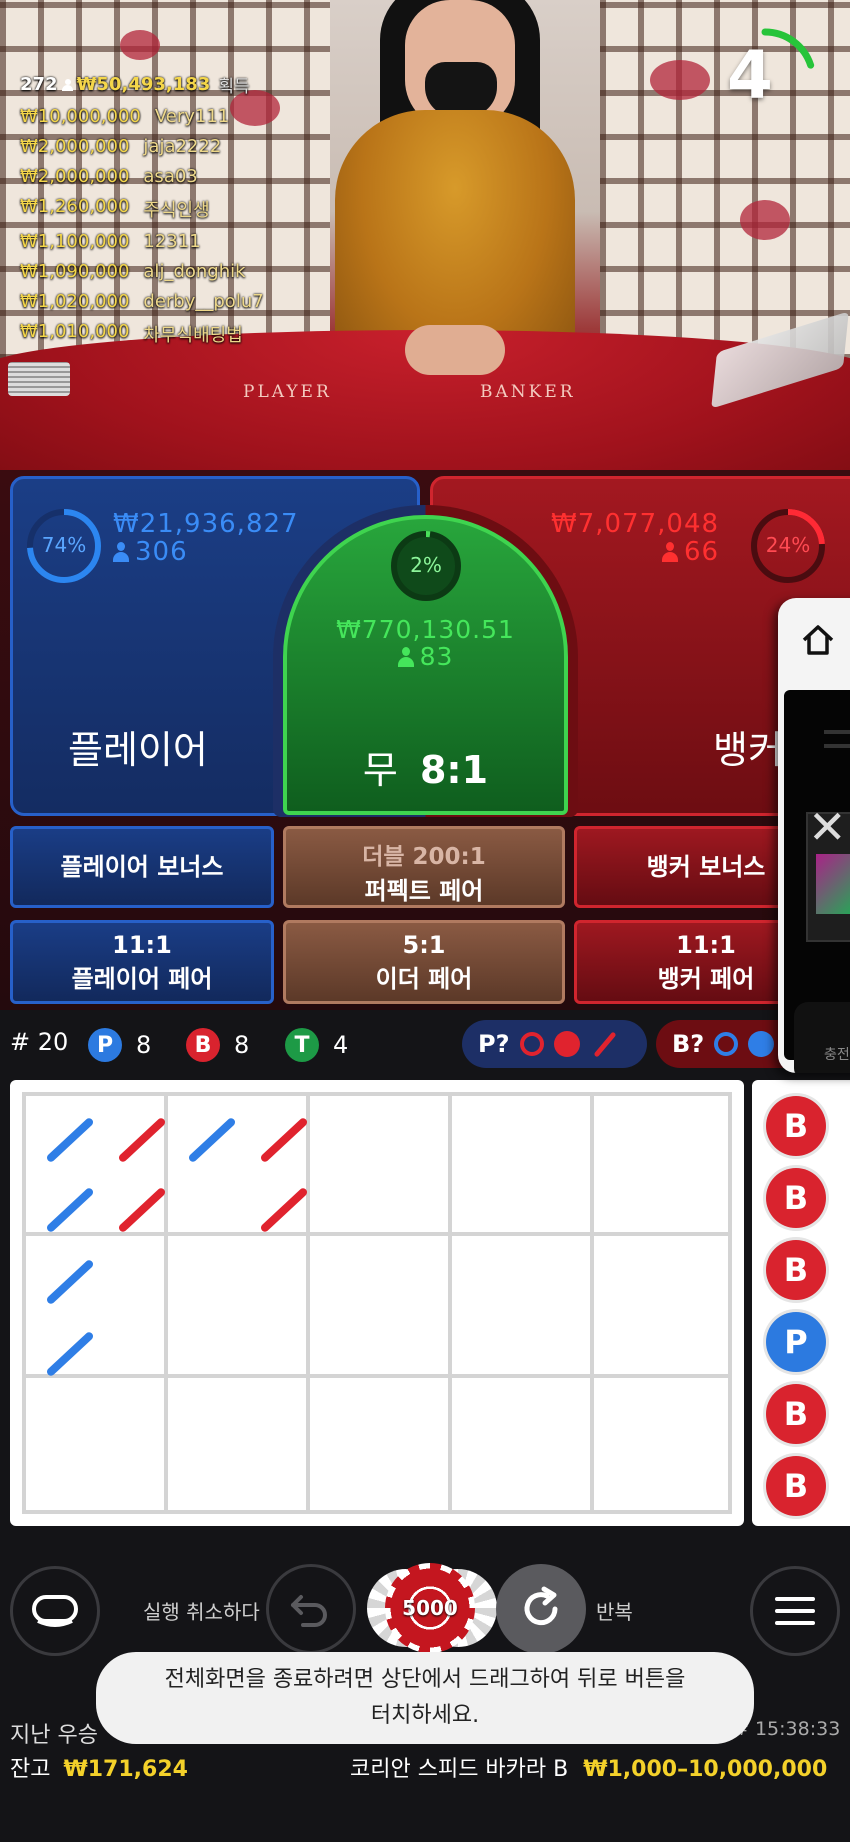  I want to click on red-dot-icon, so click(566, 1044).